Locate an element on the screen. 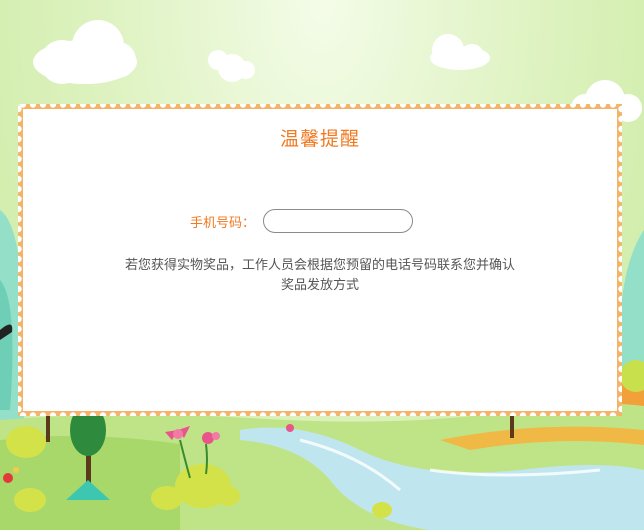  phone-number-input is located at coordinates (338, 221).